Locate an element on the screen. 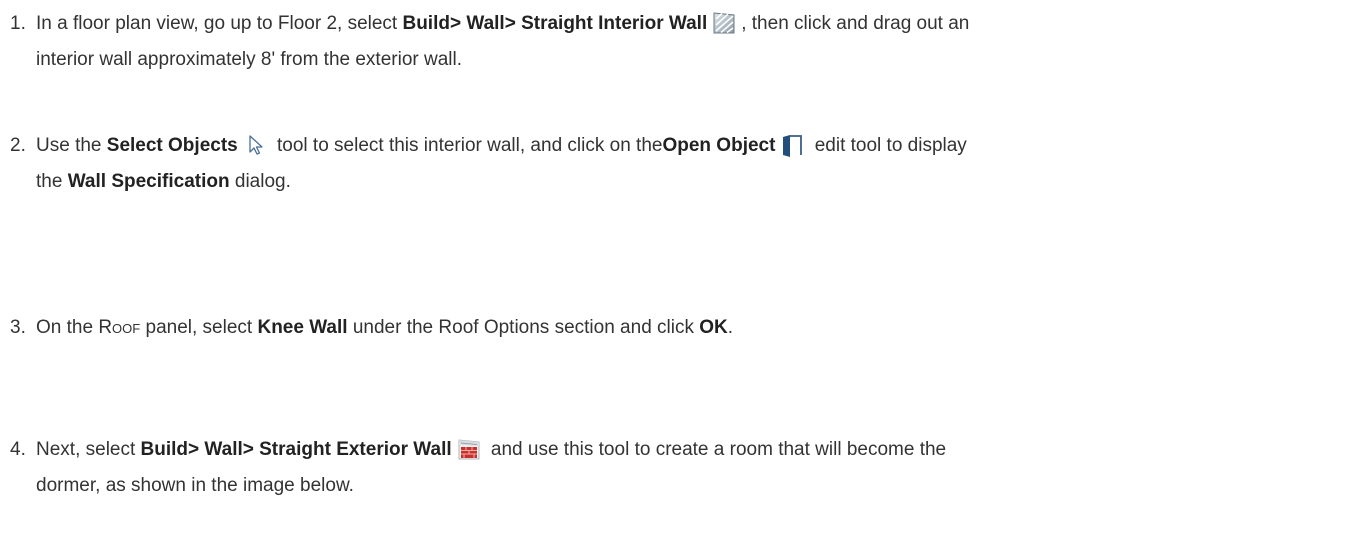 This screenshot has height=534, width=1363. step-text: dialog. is located at coordinates (260, 181).